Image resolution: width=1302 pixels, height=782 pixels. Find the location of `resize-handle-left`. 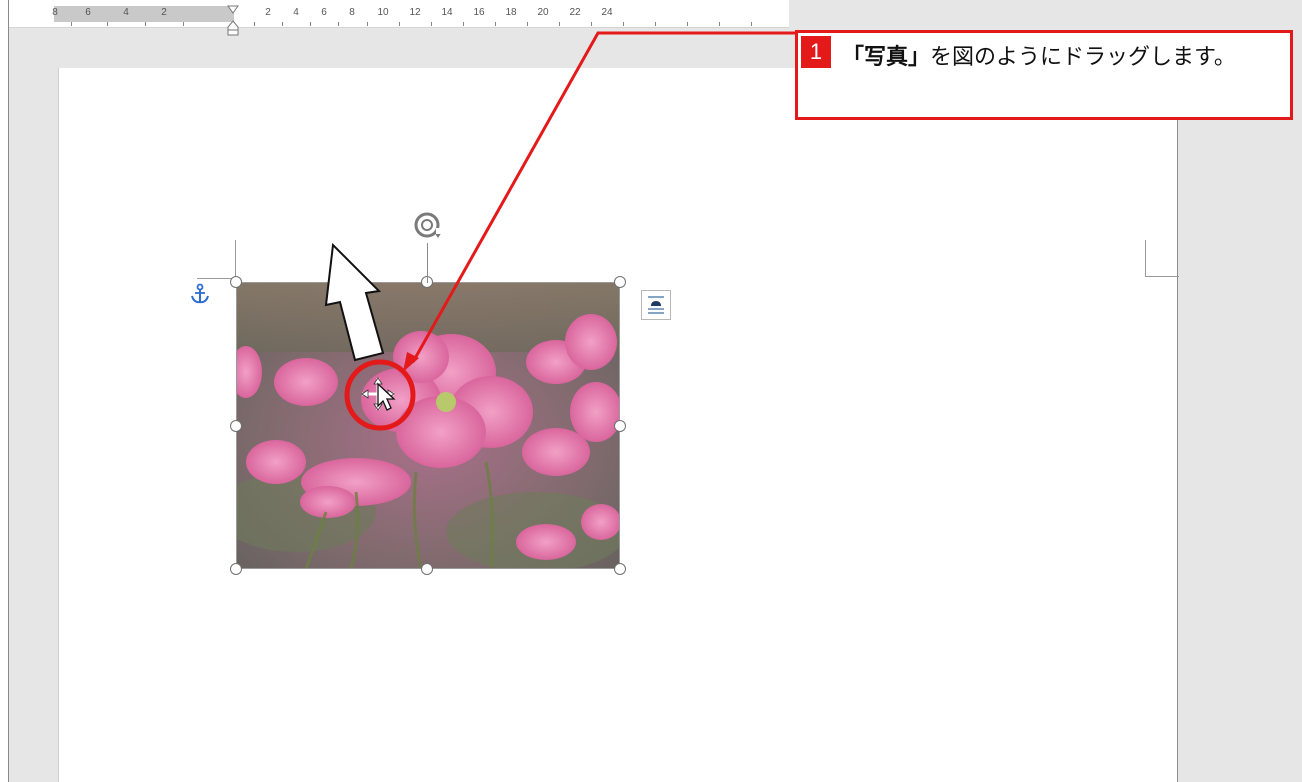

resize-handle-left is located at coordinates (236, 426).